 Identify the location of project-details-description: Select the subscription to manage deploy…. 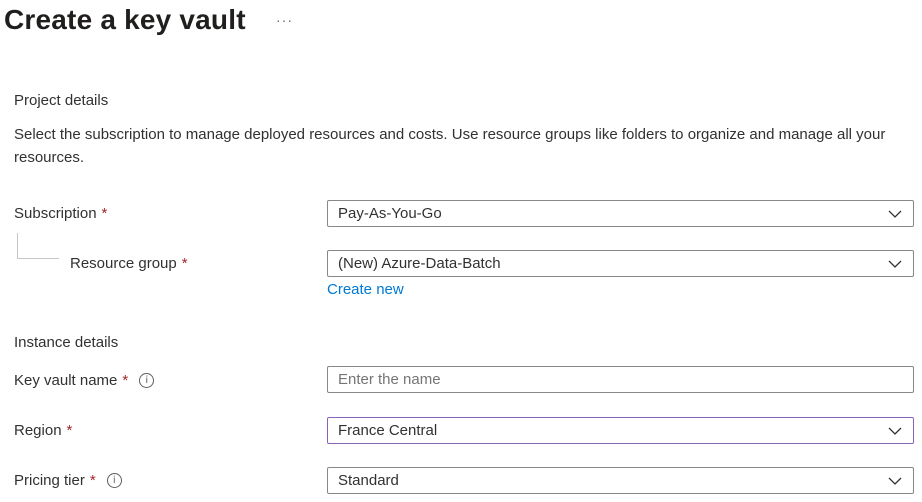
(450, 146).